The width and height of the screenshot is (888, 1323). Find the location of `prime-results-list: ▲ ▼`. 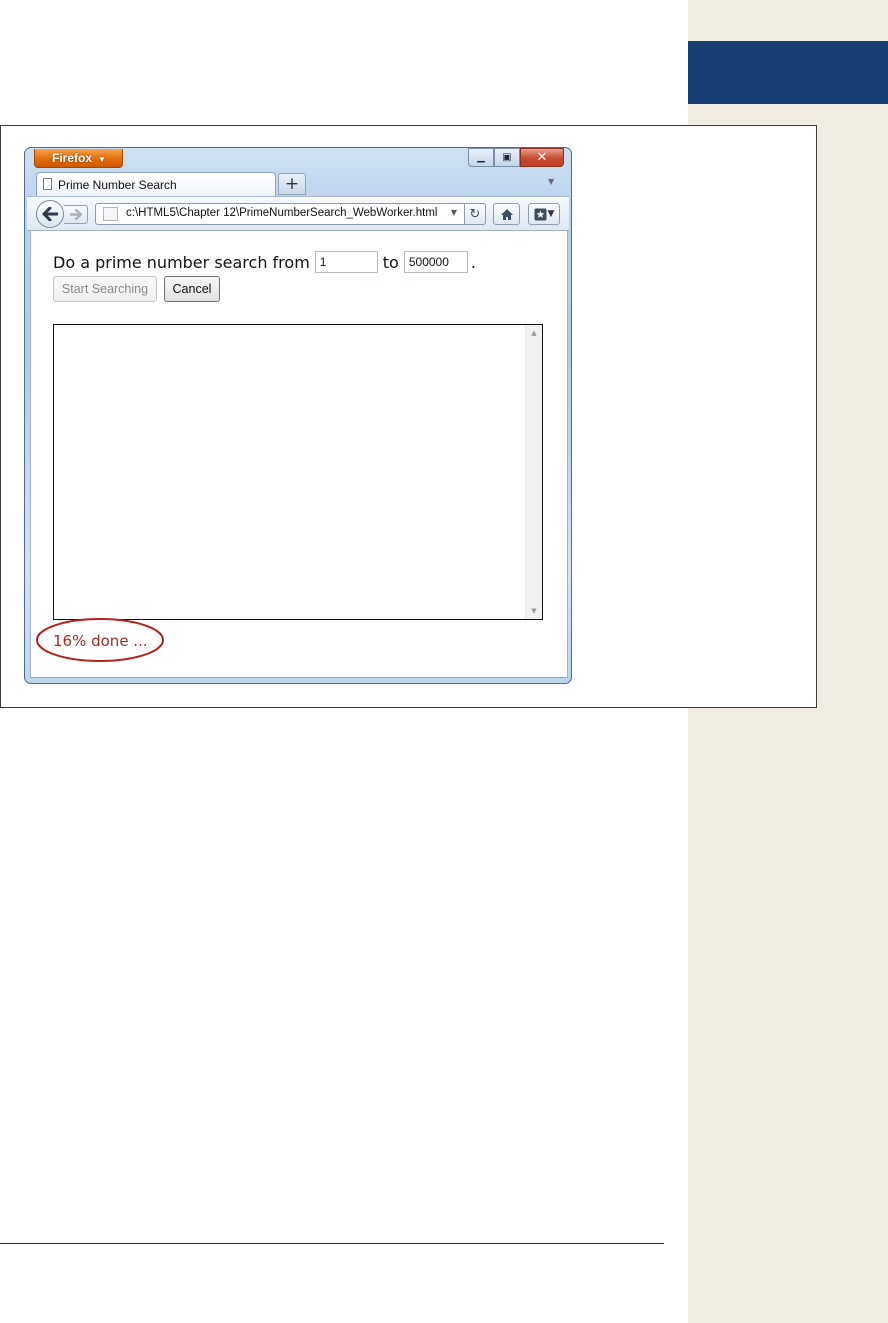

prime-results-list: ▲ ▼ is located at coordinates (298, 472).